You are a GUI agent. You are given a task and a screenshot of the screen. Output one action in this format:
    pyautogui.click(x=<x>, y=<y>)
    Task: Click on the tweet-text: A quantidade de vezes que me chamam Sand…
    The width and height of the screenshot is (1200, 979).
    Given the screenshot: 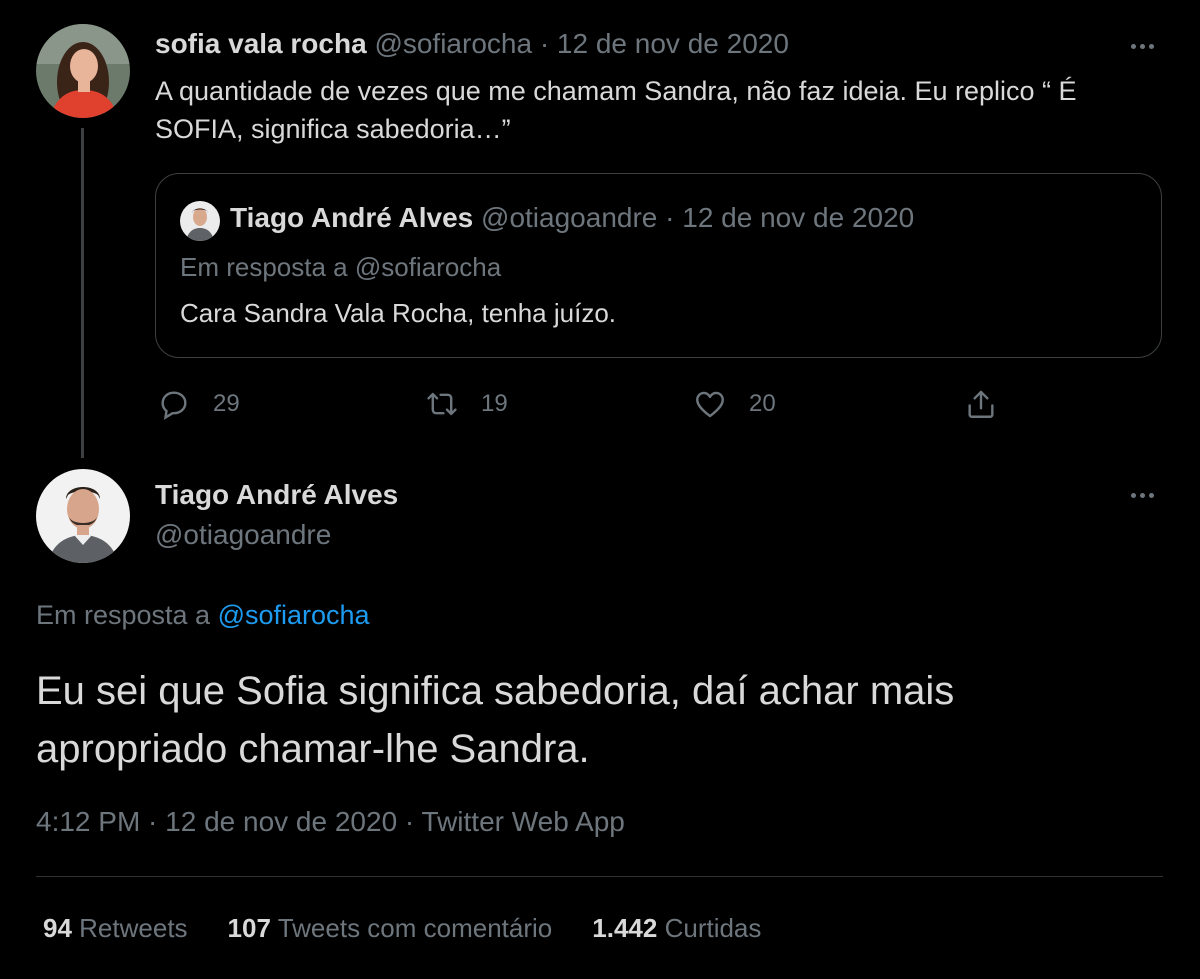 What is the action you would take?
    pyautogui.click(x=616, y=110)
    